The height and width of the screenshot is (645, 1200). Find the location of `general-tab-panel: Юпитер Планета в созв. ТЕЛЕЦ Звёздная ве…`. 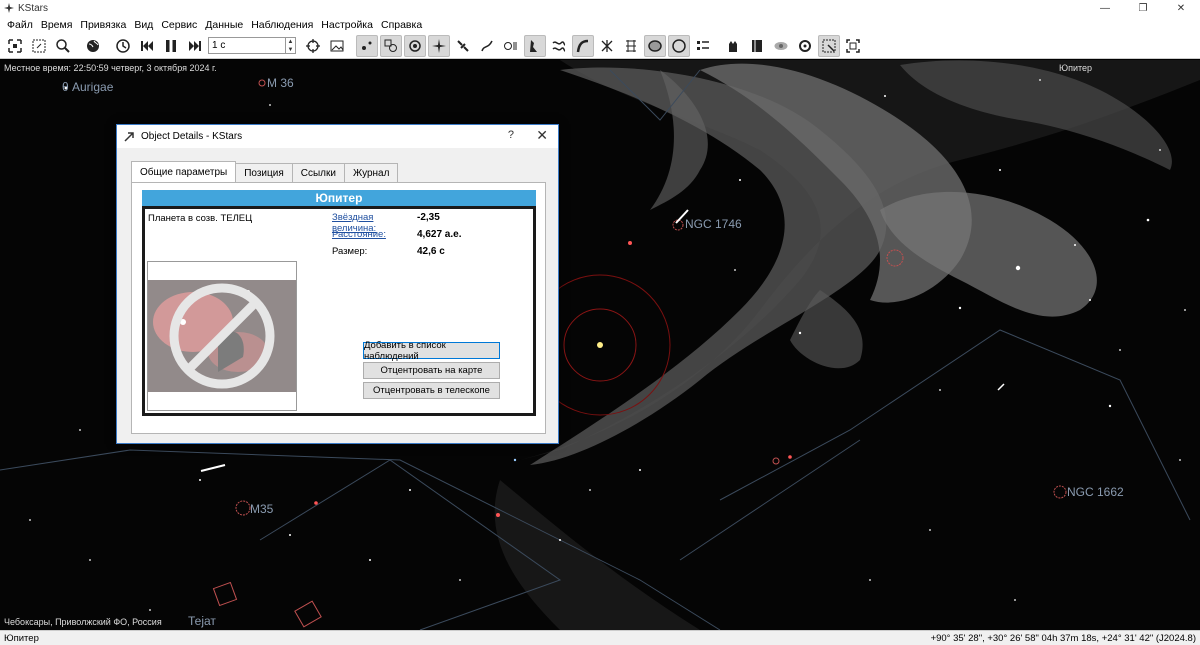

general-tab-panel: Юпитер Планета в созв. ТЕЛЕЦ Звёздная ве… is located at coordinates (338, 308).